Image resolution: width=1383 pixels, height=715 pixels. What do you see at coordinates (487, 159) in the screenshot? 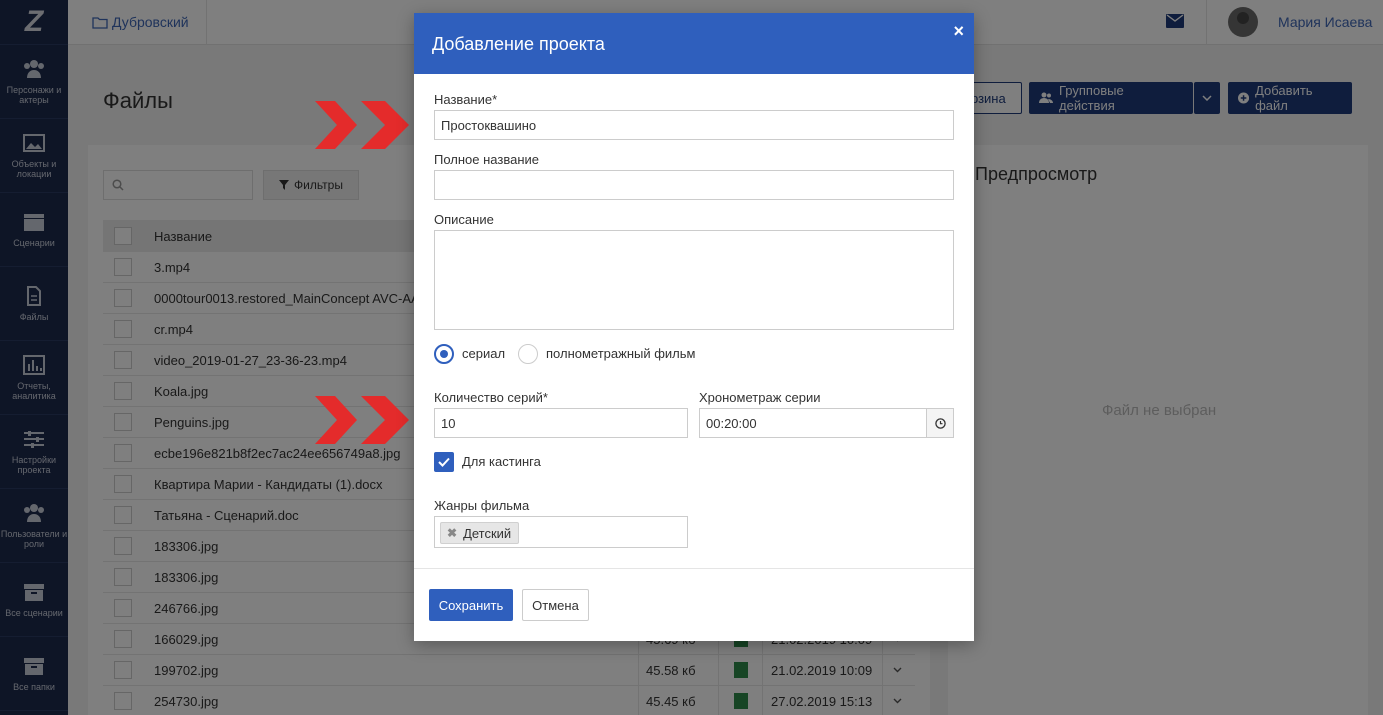
I see `full-name-label: Полное название` at bounding box center [487, 159].